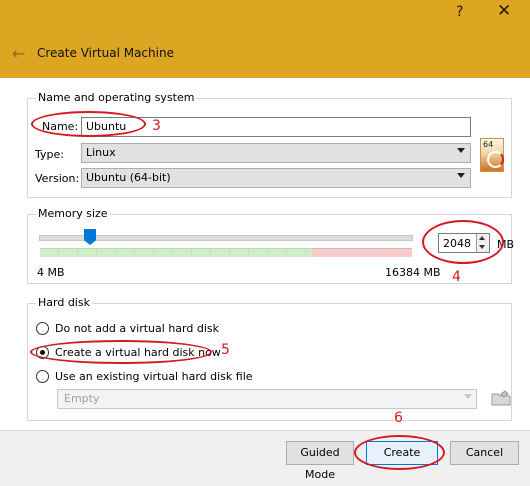  What do you see at coordinates (128, 177) in the screenshot?
I see `version-select-value: Ubuntu (64-bit)` at bounding box center [128, 177].